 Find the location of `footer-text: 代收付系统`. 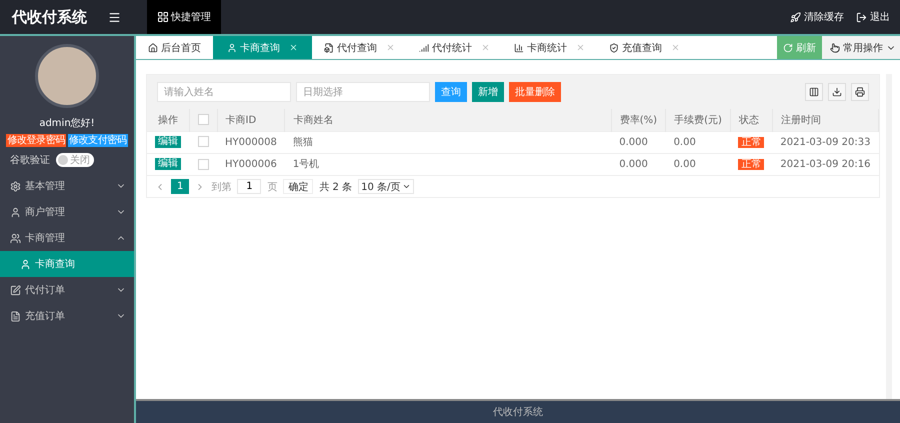

footer-text: 代收付系统 is located at coordinates (518, 411).